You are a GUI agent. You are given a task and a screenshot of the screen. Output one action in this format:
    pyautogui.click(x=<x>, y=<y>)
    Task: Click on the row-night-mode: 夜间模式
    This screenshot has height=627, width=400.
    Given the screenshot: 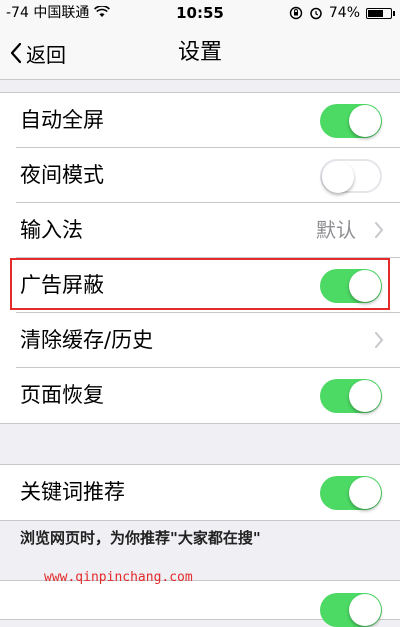 What is the action you would take?
    pyautogui.click(x=200, y=175)
    